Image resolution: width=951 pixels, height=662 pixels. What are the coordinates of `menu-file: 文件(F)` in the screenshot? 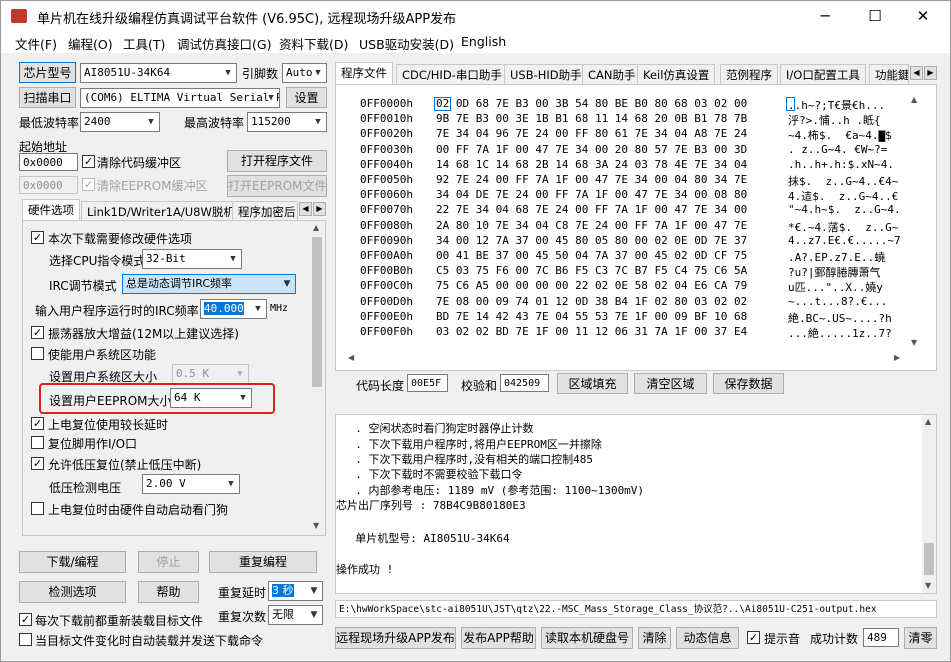 It's located at (36, 43).